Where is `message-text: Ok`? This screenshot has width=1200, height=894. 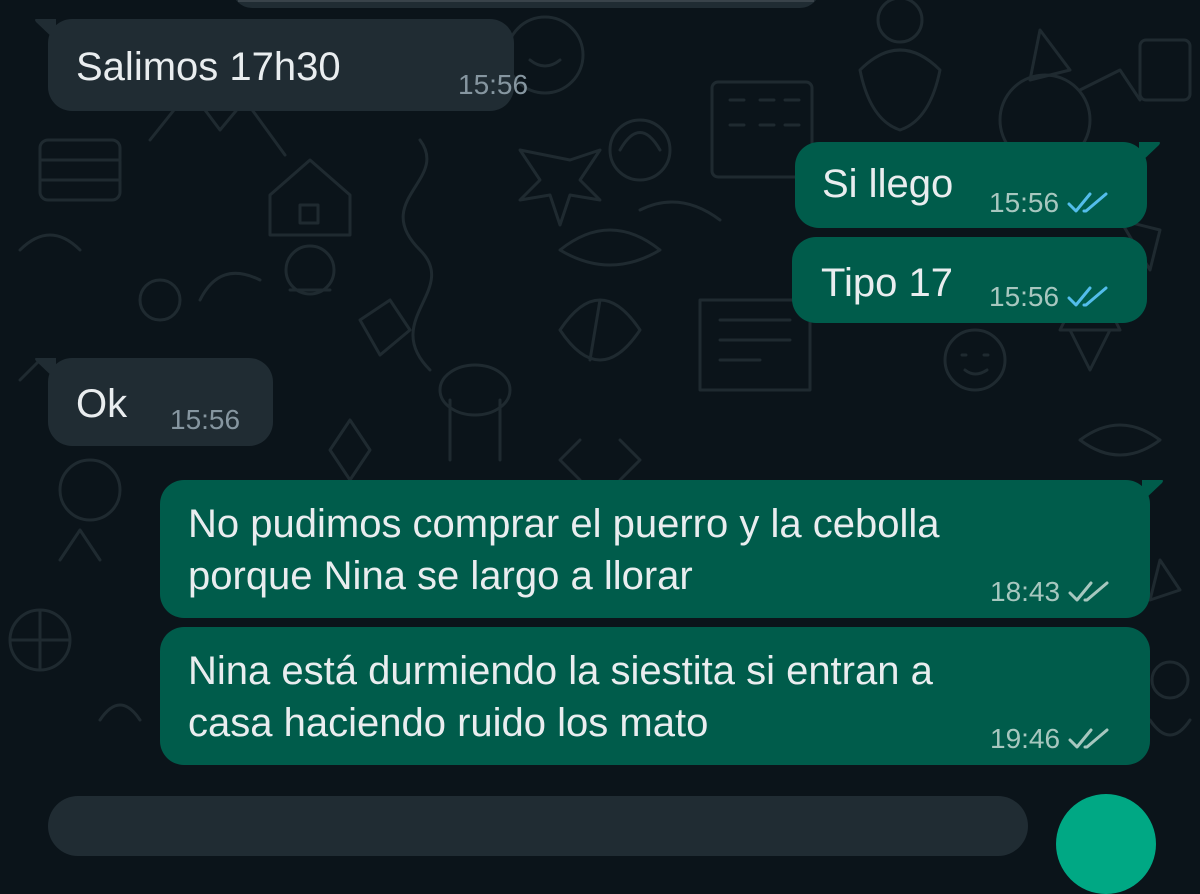
message-text: Ok is located at coordinates (102, 404).